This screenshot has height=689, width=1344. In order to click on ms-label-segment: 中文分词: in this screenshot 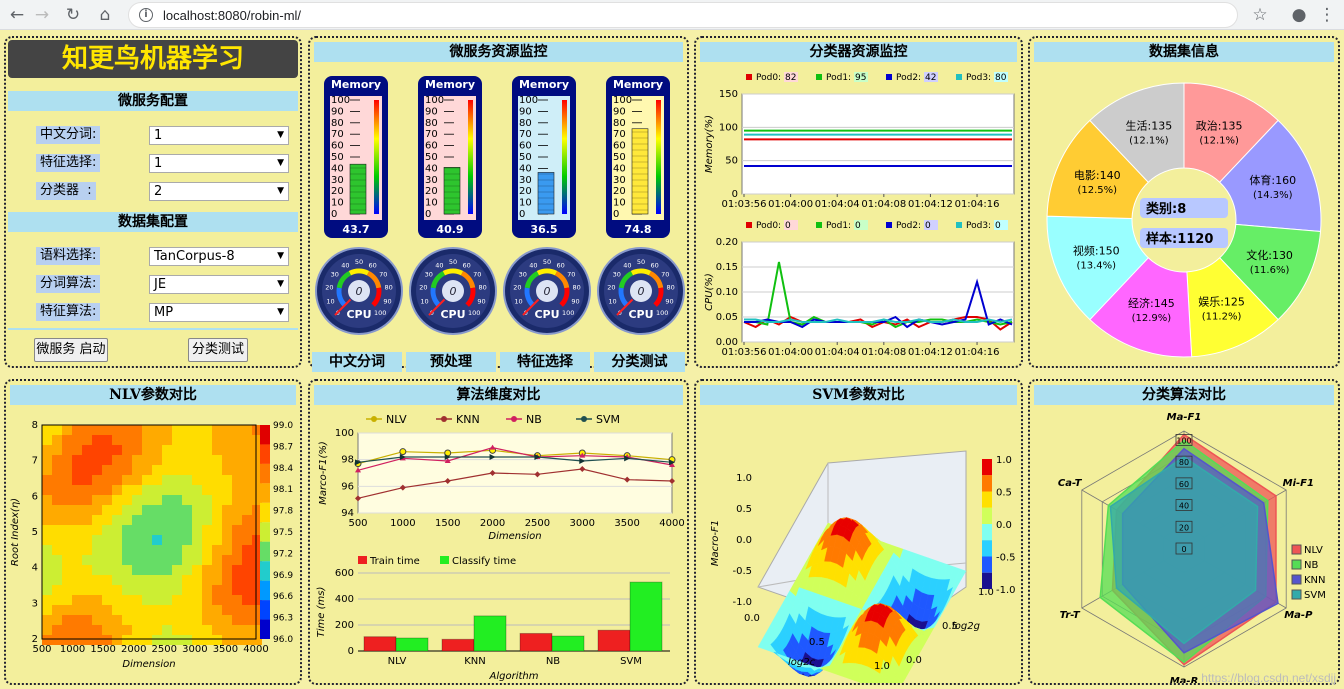, I will do `click(68, 135)`.